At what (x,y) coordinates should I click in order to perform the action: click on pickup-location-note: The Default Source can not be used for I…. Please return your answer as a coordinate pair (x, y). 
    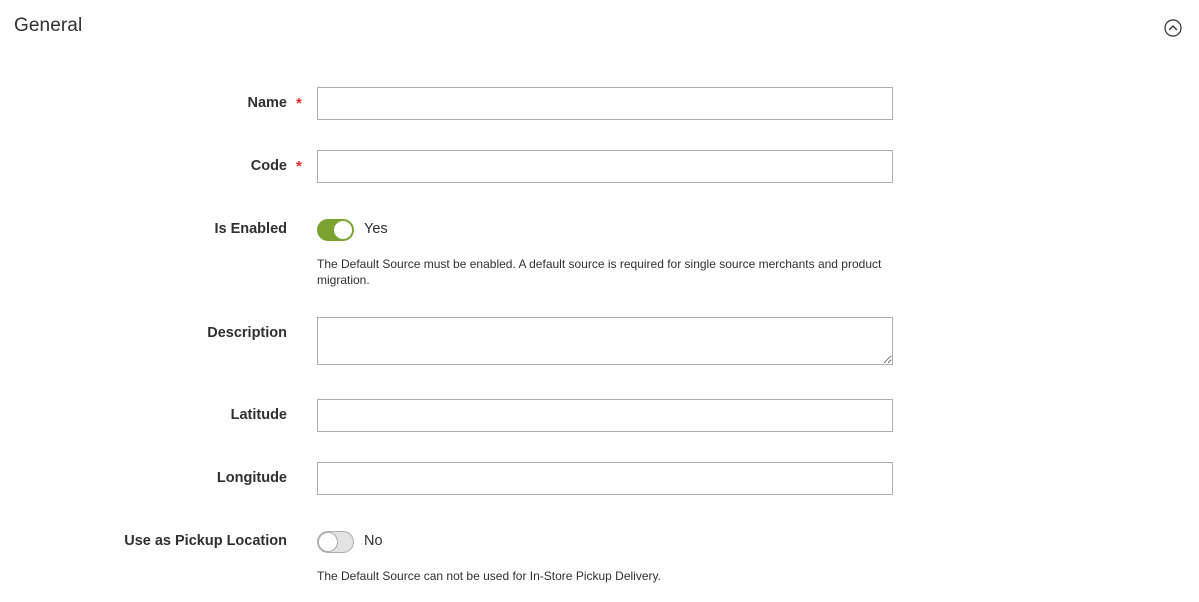
    Looking at the image, I should click on (489, 576).